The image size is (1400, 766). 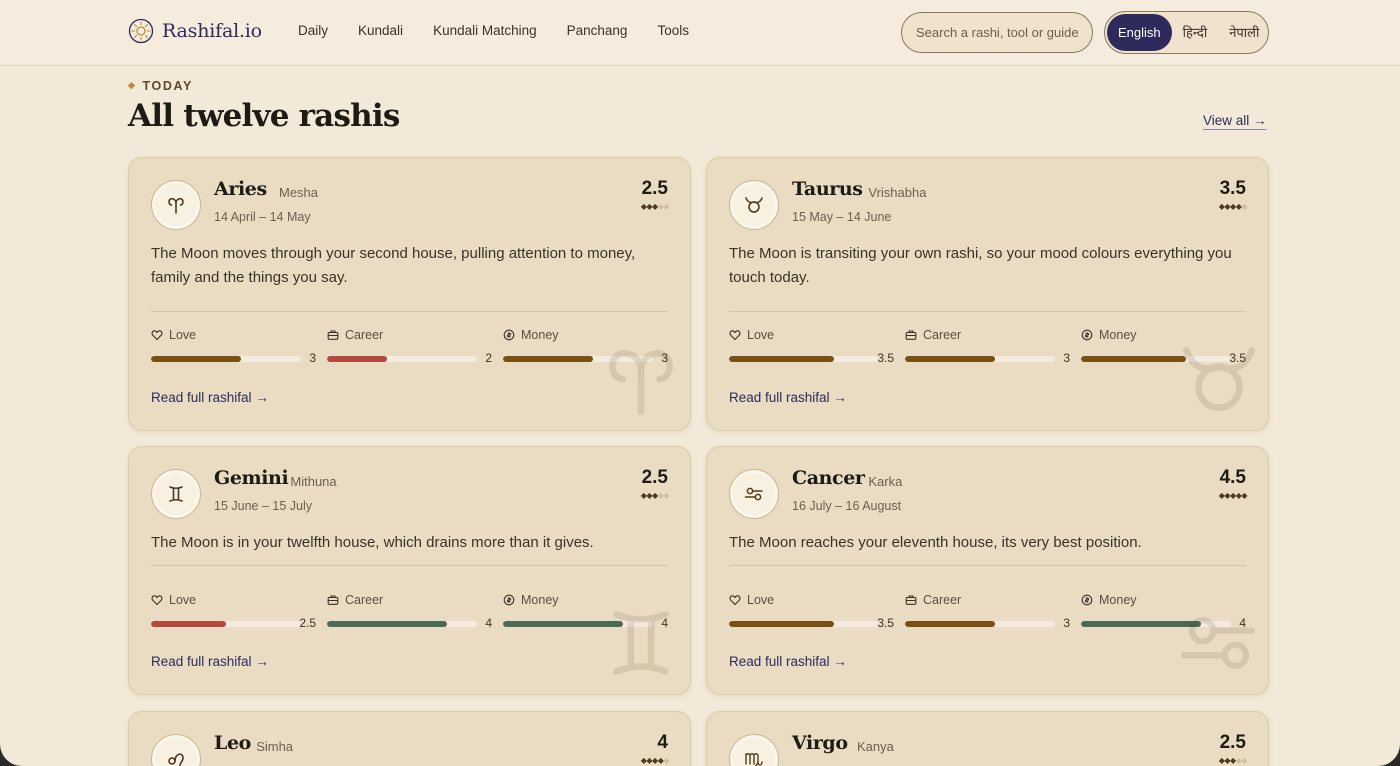 I want to click on nav-kundali: Kundali, so click(x=380, y=30).